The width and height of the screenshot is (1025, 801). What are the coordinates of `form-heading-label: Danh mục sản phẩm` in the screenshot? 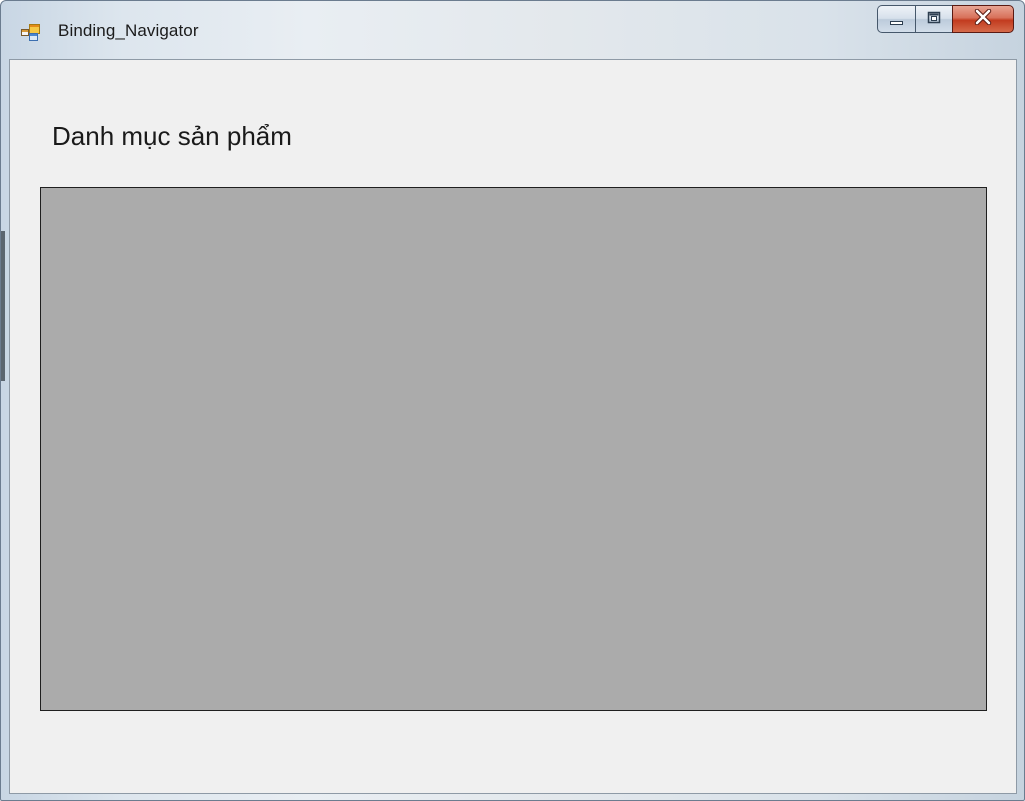 It's located at (172, 136).